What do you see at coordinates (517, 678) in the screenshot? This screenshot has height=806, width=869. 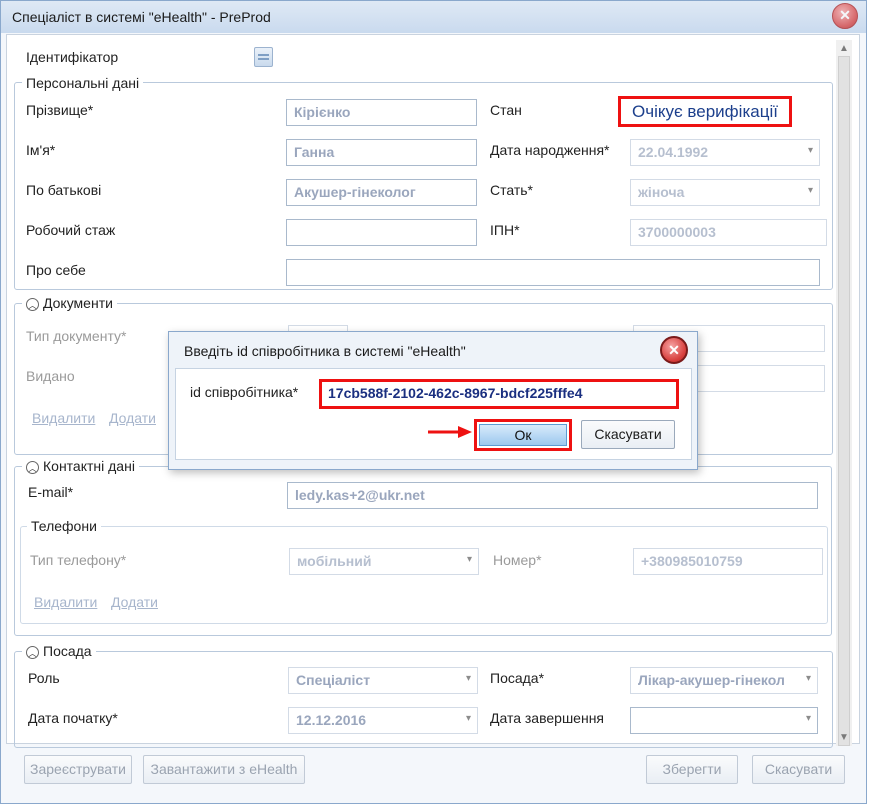 I see `post-label: Посада*` at bounding box center [517, 678].